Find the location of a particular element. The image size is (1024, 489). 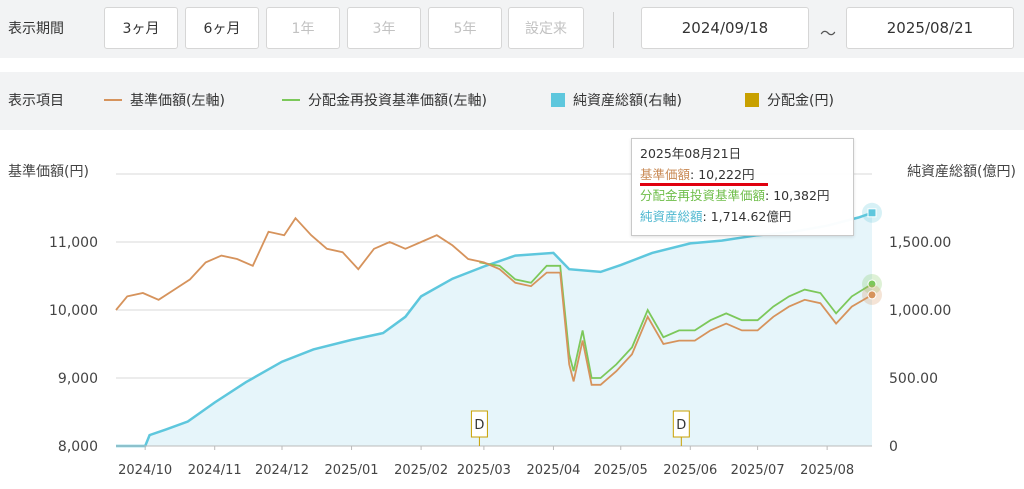

divider is located at coordinates (613, 30).